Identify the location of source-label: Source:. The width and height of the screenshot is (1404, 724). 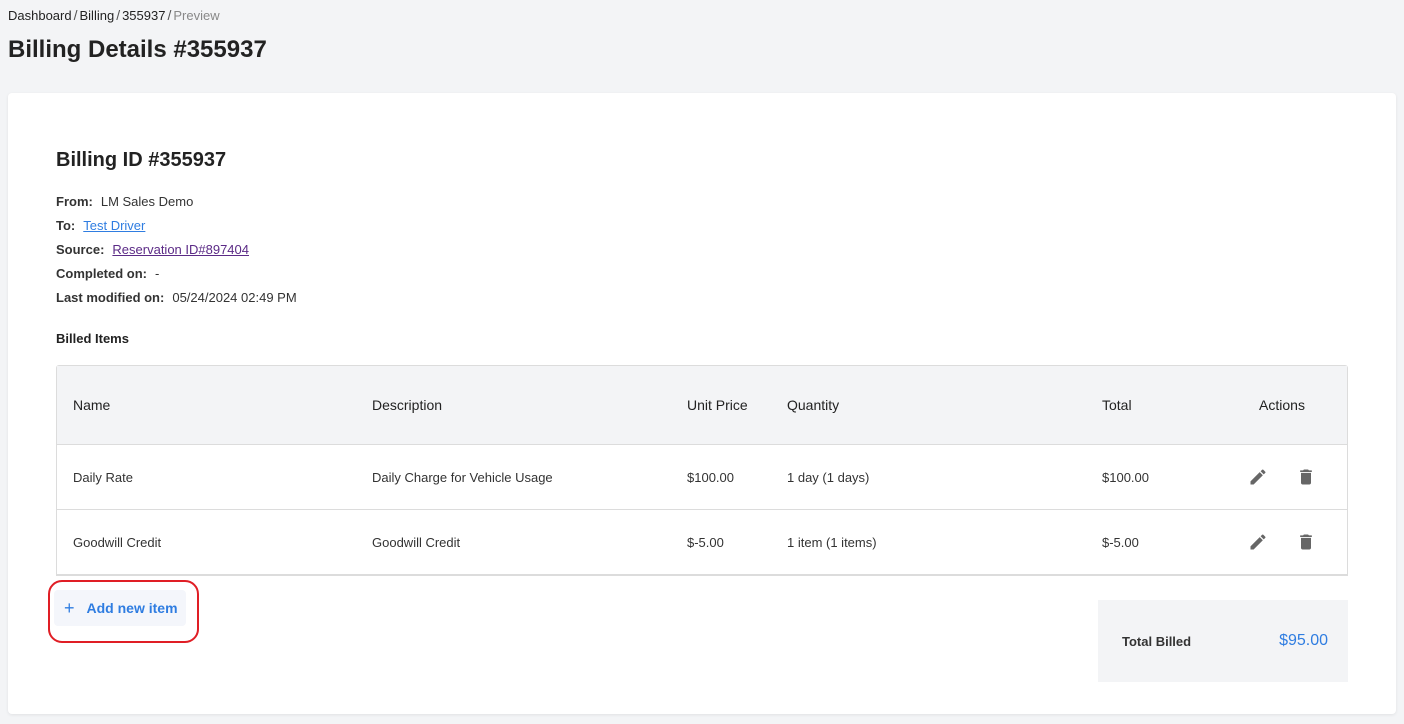
(80, 249).